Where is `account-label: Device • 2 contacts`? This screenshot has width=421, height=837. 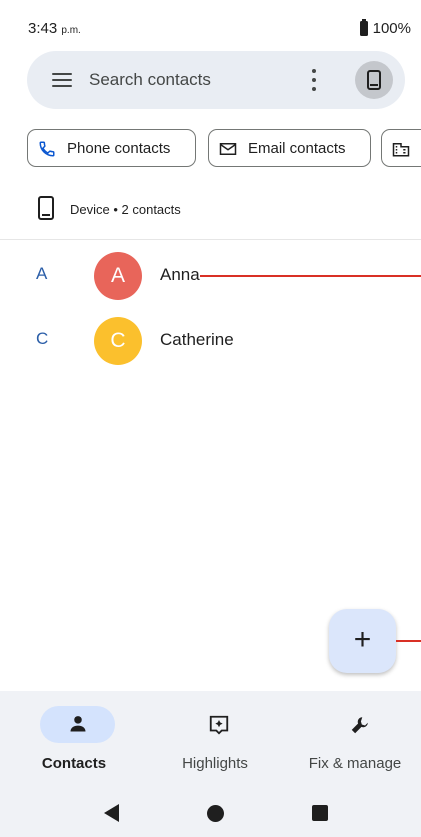
account-label: Device • 2 contacts is located at coordinates (125, 209).